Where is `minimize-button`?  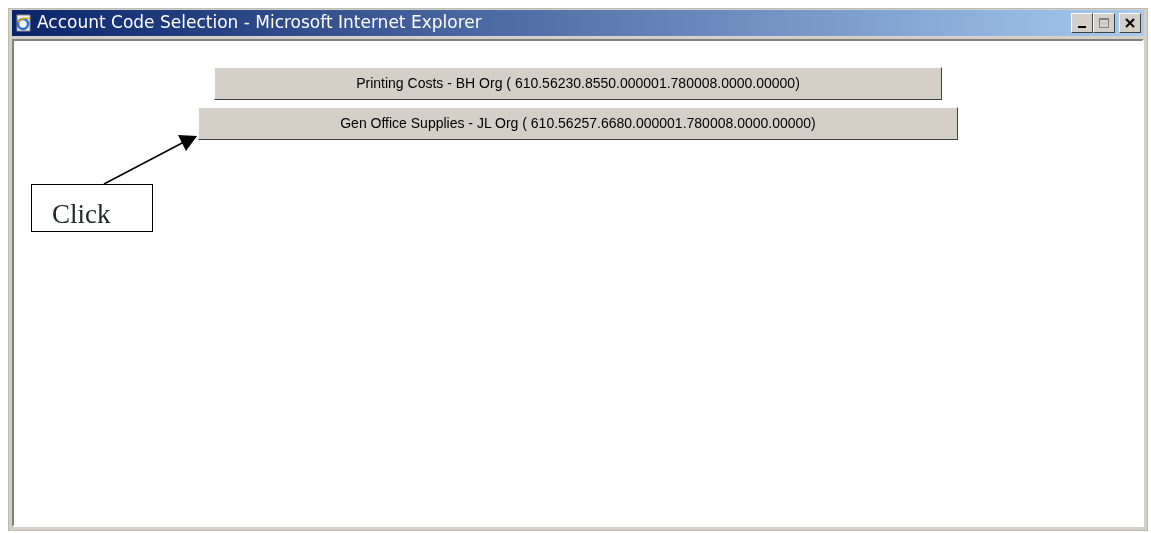 minimize-button is located at coordinates (1082, 23).